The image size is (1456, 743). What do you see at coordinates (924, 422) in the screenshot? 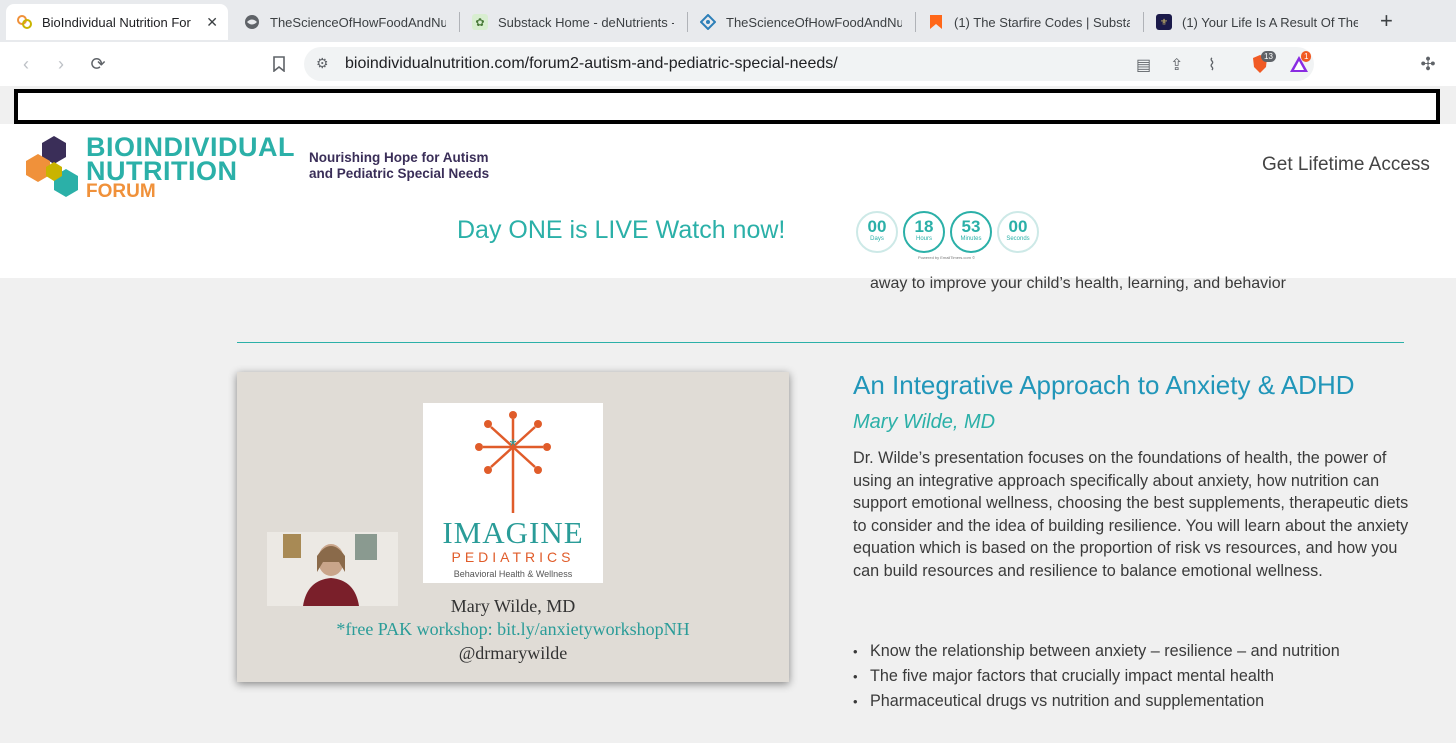
I see `speaker-name: Mary Wilde, MD` at bounding box center [924, 422].